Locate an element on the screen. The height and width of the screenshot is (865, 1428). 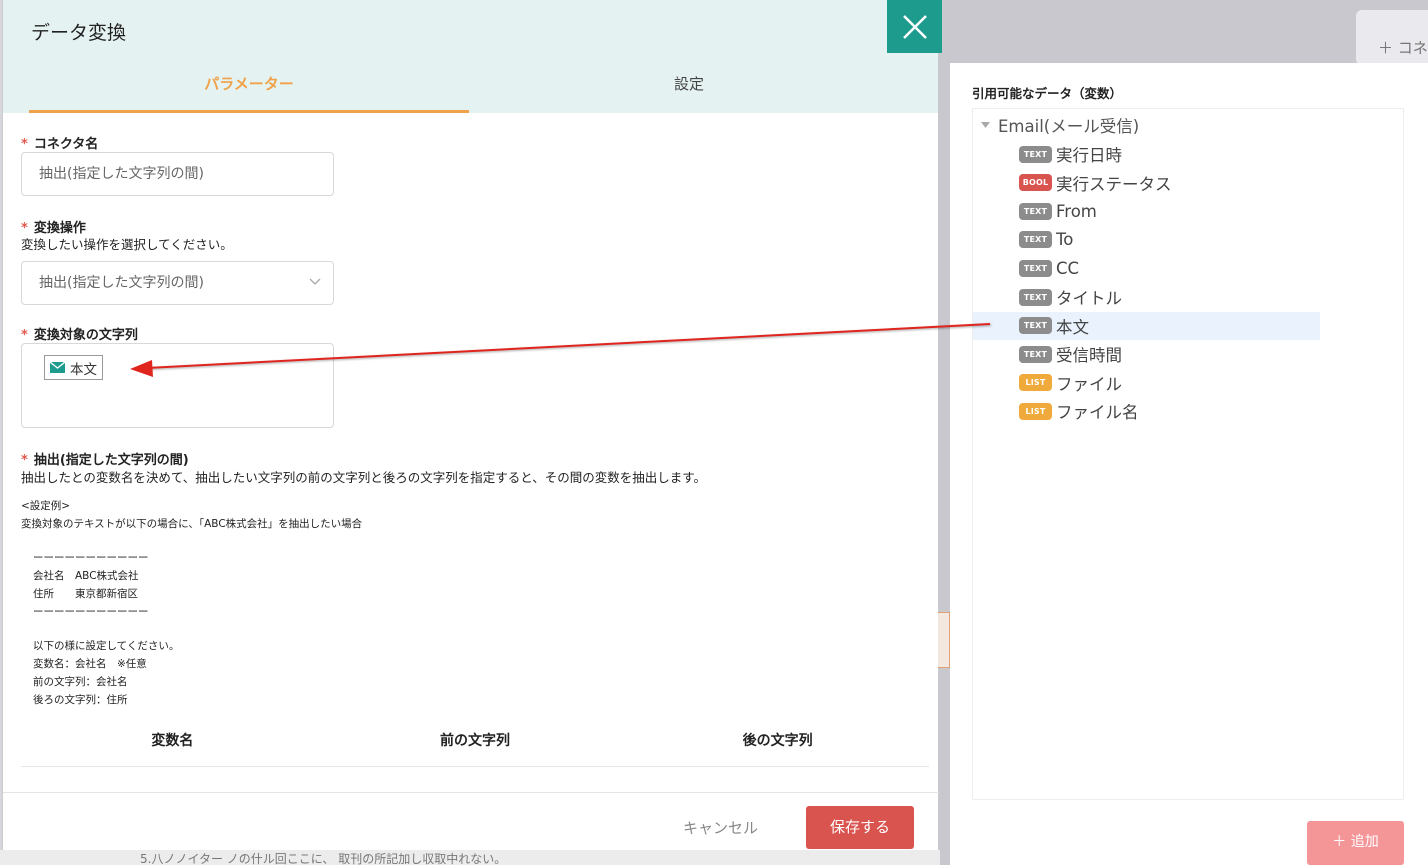
mail-icon is located at coordinates (57, 367).